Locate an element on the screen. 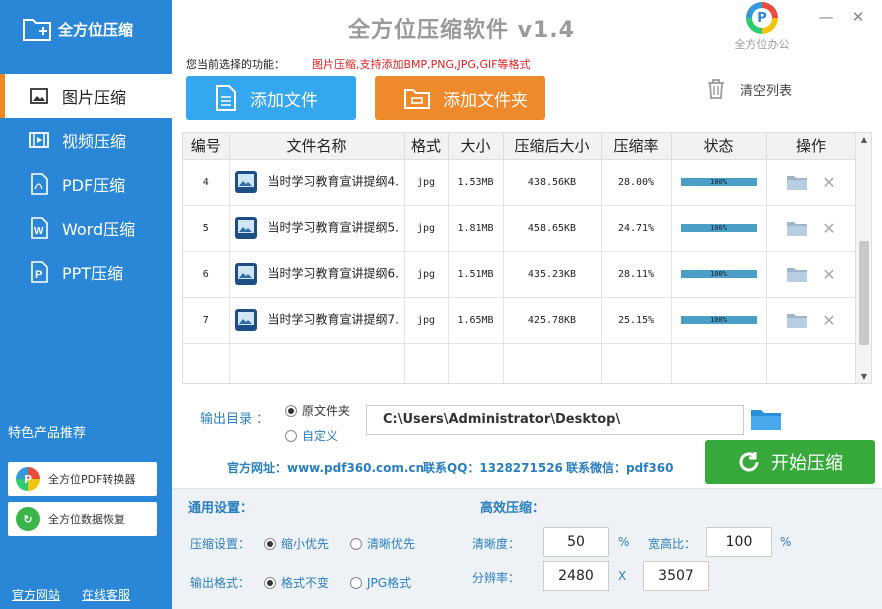 This screenshot has height=609, width=882. resolution-width-input: 2480 is located at coordinates (576, 576).